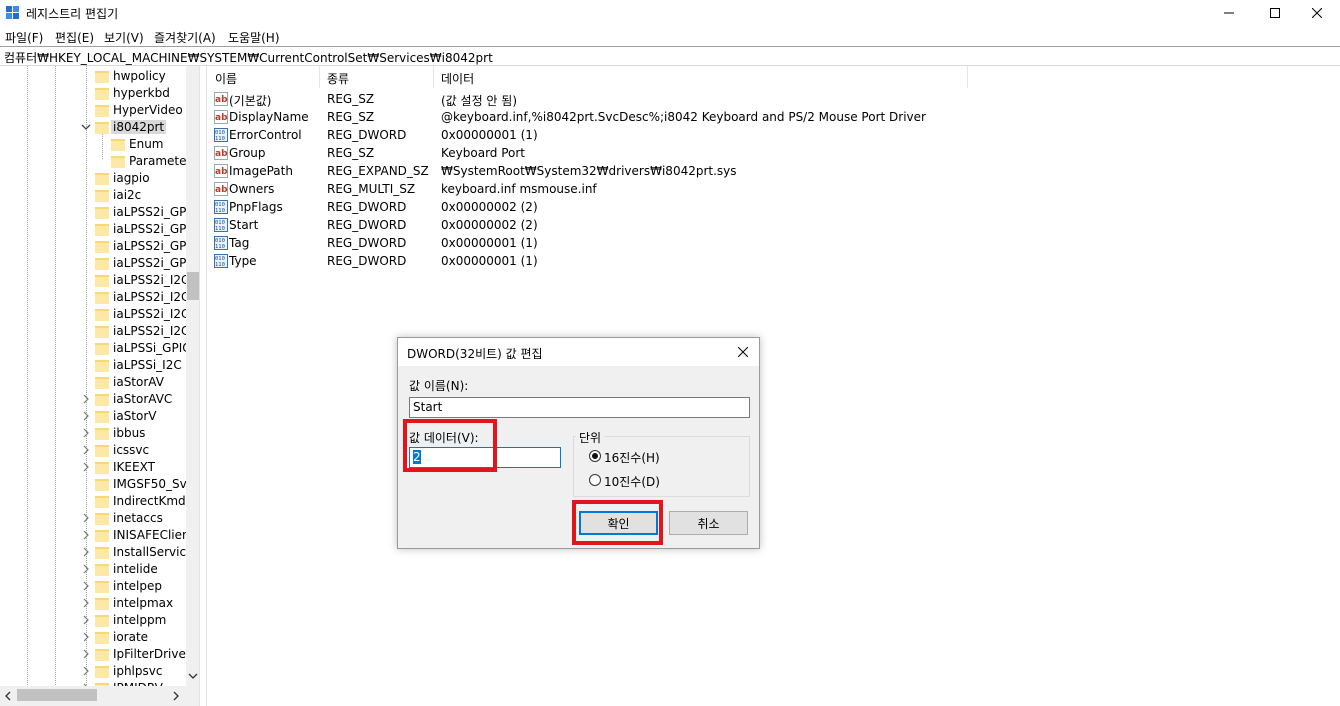  I want to click on tree-horizontal-scroll-thumb, so click(57, 695).